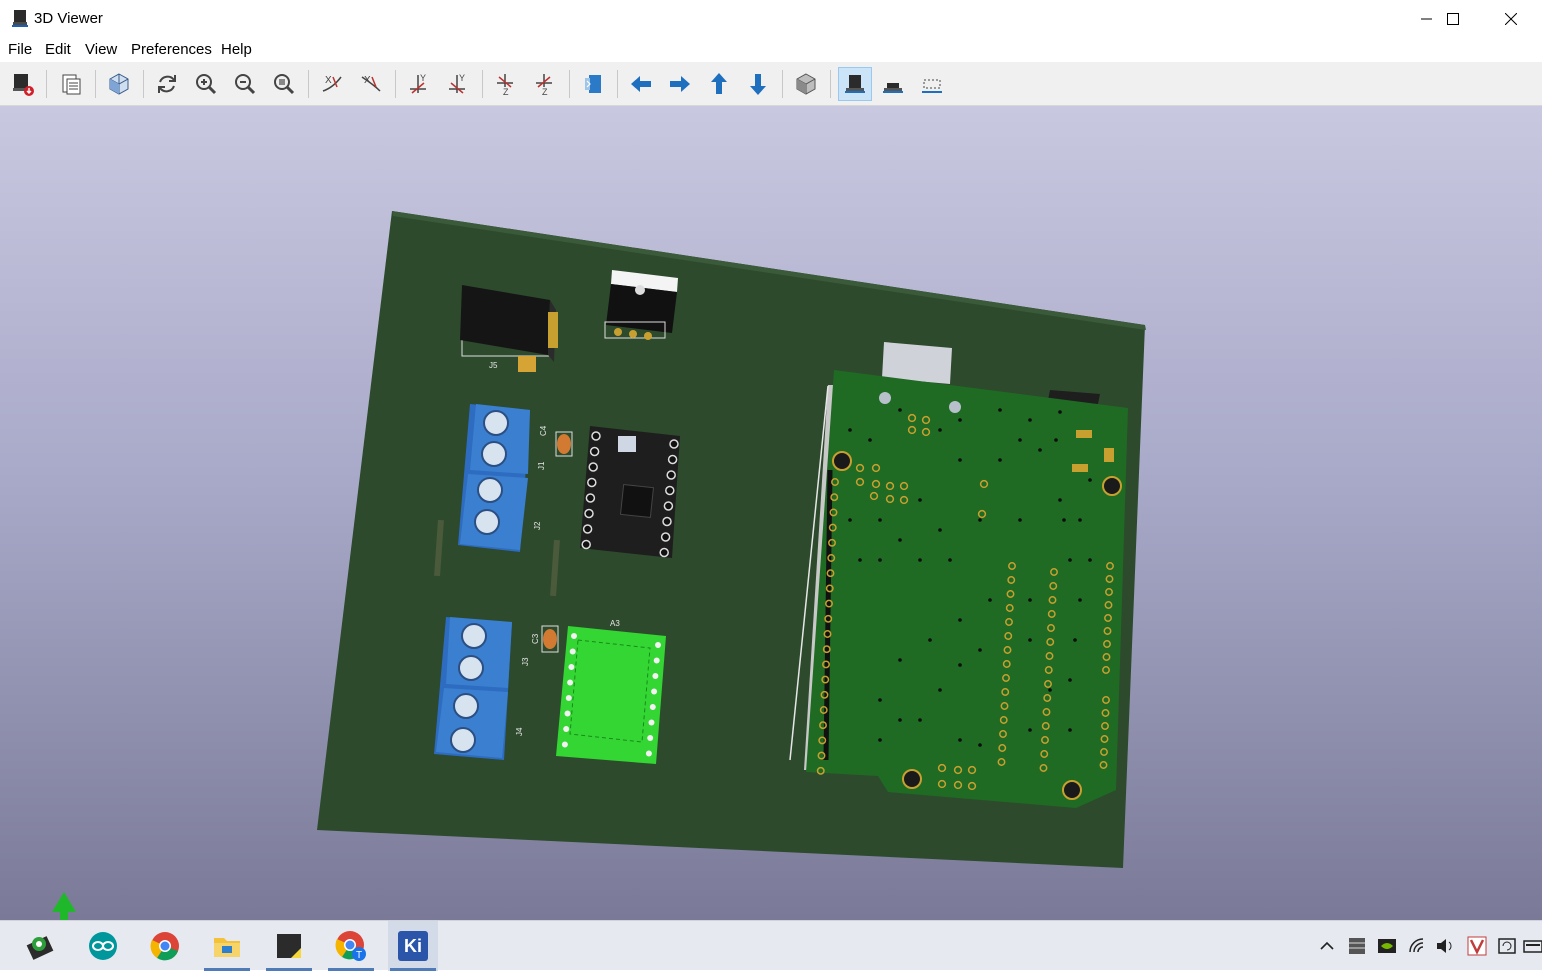  I want to click on arduino-taskbar-app, so click(103, 946).